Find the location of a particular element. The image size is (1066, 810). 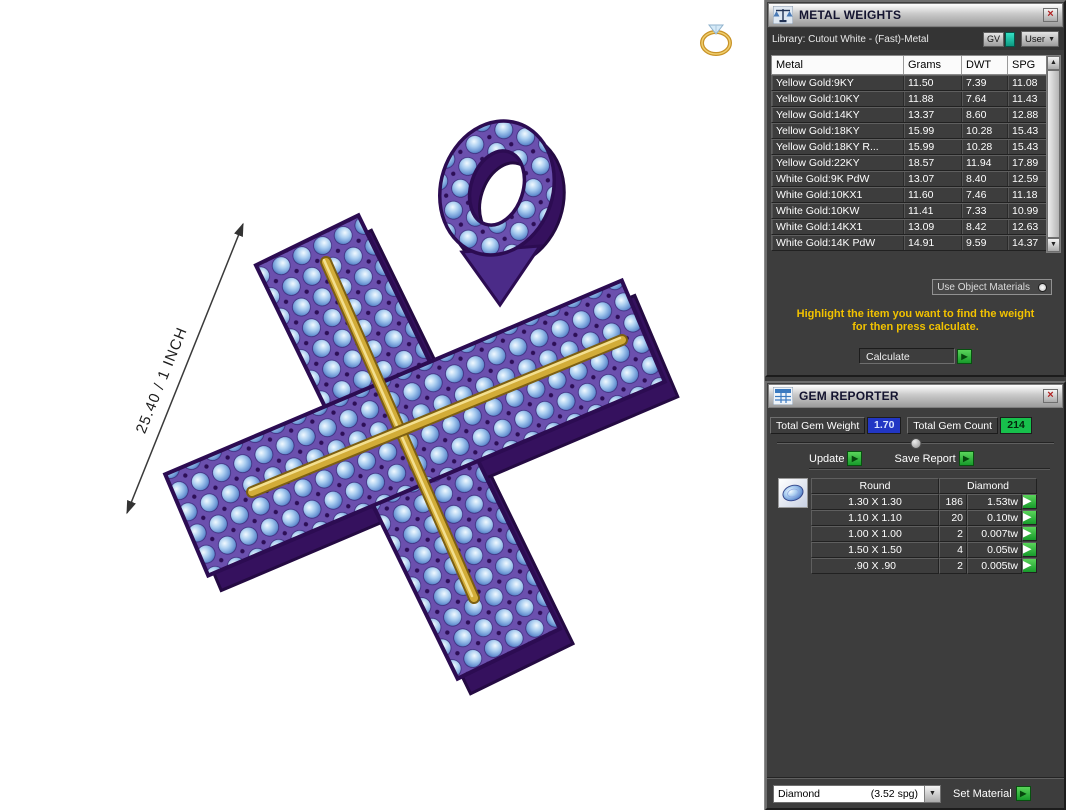

gem-weight-cell: 1.53tw is located at coordinates (994, 502).